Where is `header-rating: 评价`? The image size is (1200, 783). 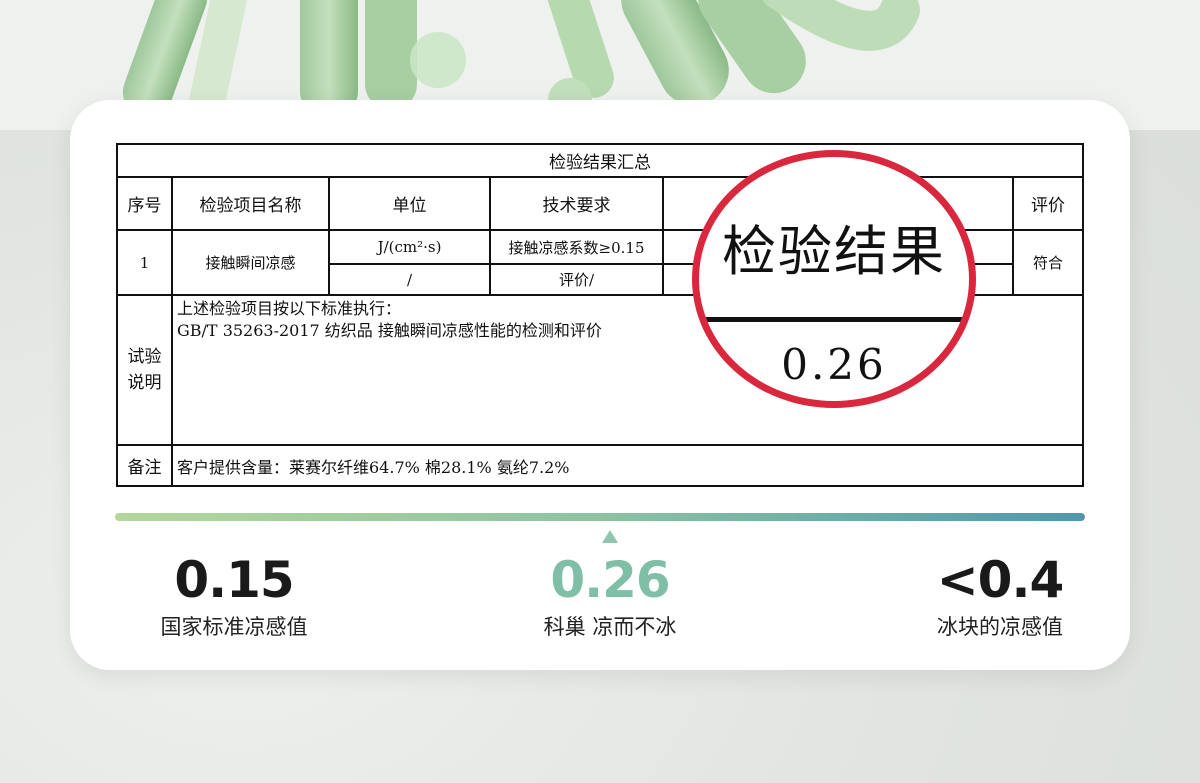 header-rating: 评价 is located at coordinates (1048, 203).